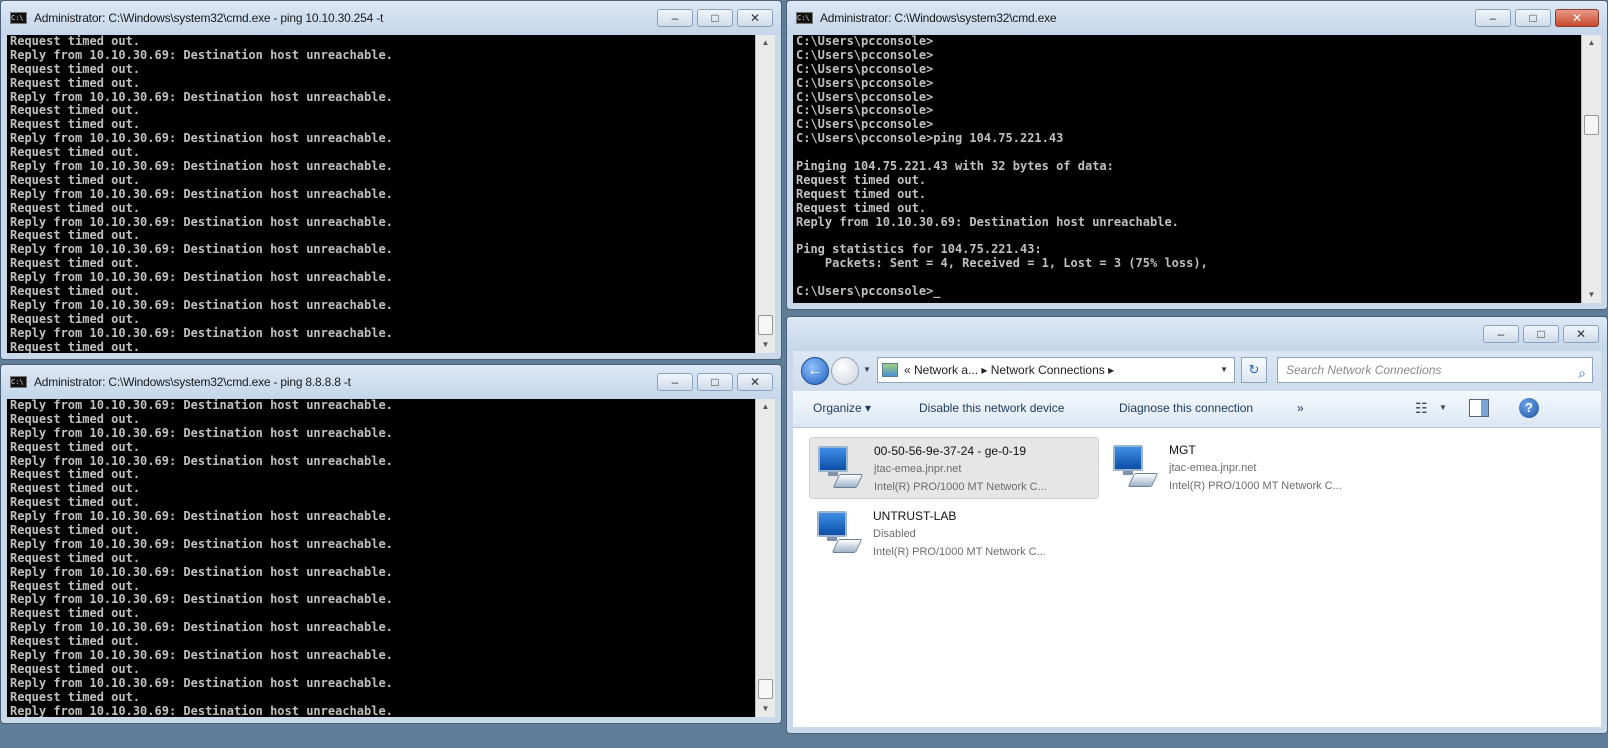  Describe the element at coordinates (1254, 370) in the screenshot. I see `refresh-button: ↻` at that location.